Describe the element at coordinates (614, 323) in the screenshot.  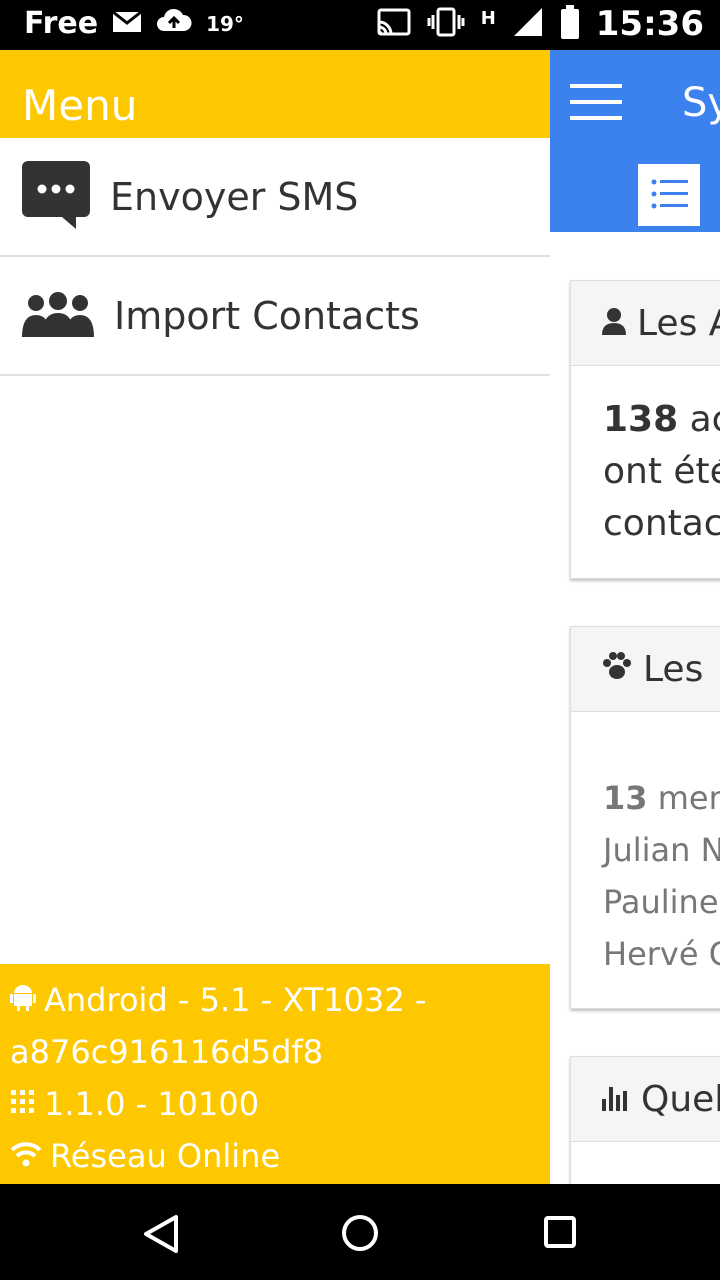
I see `user-icon` at that location.